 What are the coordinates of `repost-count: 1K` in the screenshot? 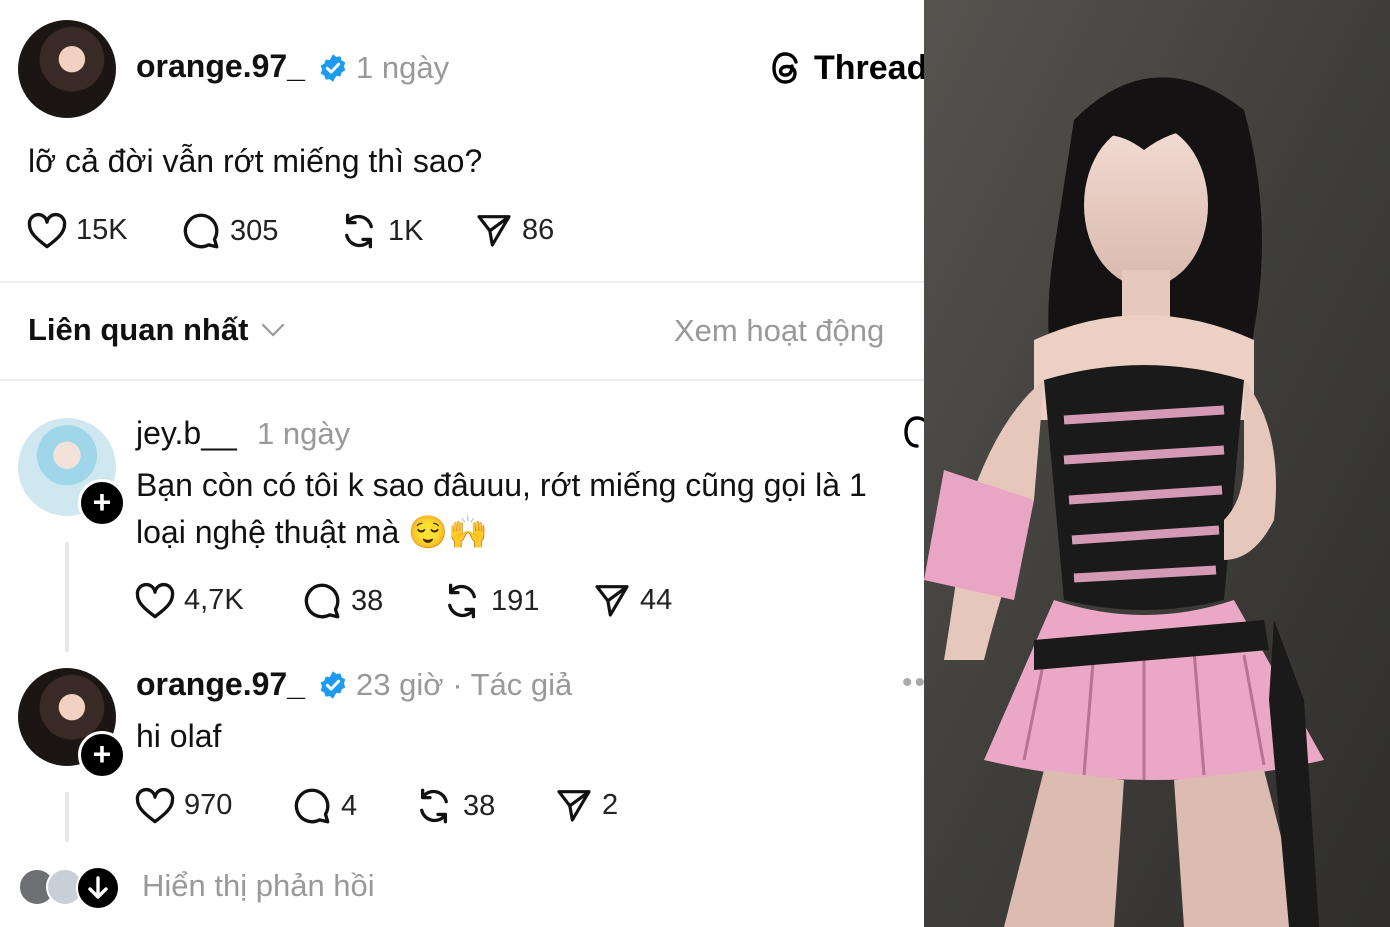 It's located at (406, 230).